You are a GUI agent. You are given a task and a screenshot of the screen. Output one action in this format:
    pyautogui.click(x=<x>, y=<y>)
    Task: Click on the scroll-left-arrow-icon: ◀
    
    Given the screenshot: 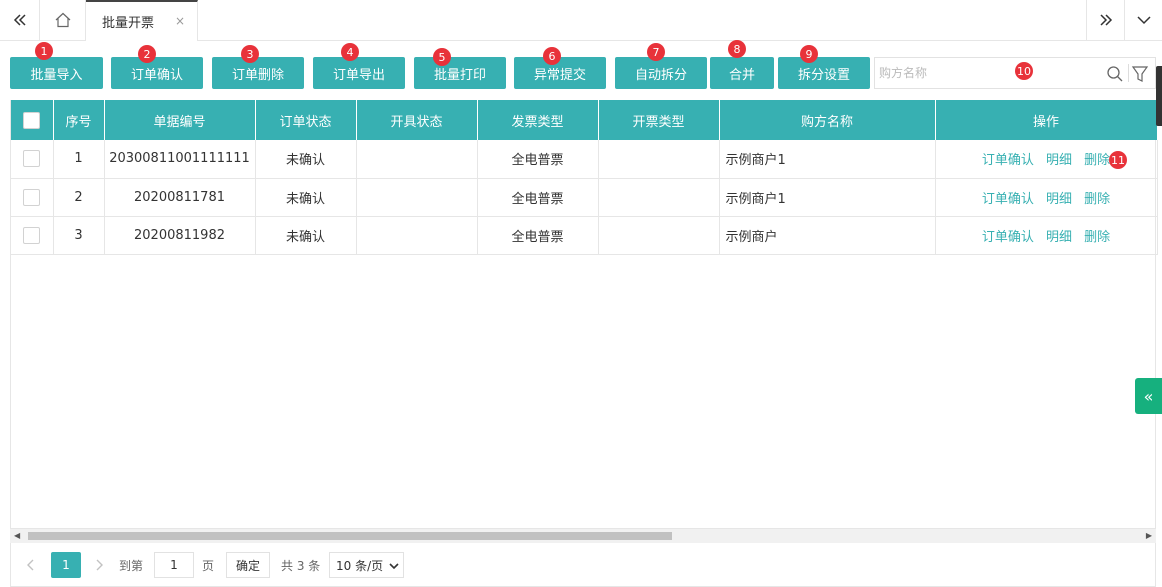 What is the action you would take?
    pyautogui.click(x=17, y=535)
    